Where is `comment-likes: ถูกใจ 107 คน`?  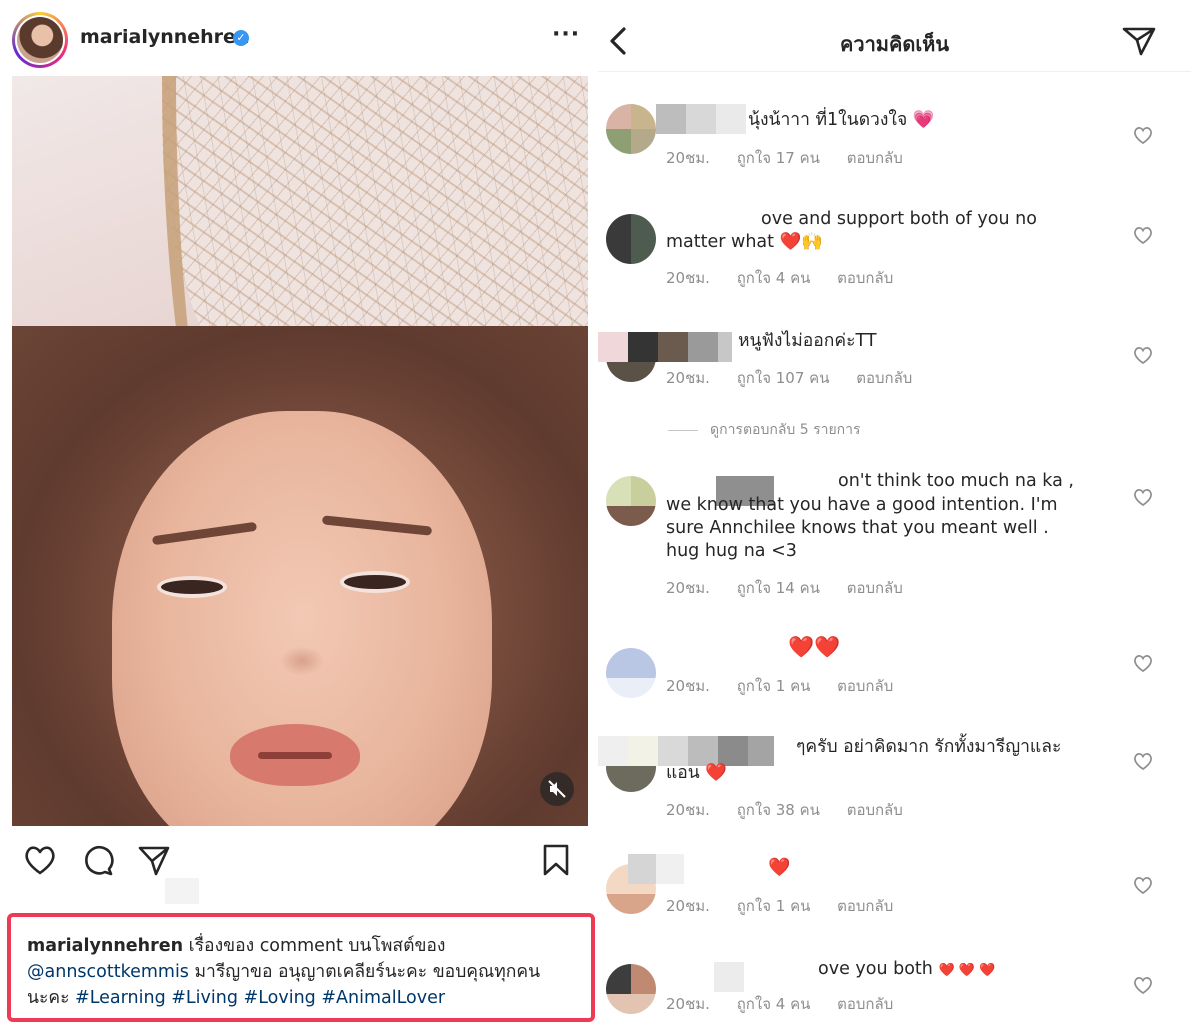 comment-likes: ถูกใจ 107 คน is located at coordinates (783, 378).